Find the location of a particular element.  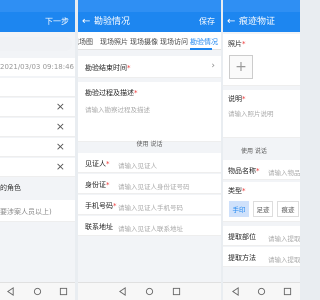

witness-label: 见证人* is located at coordinates (97, 164).